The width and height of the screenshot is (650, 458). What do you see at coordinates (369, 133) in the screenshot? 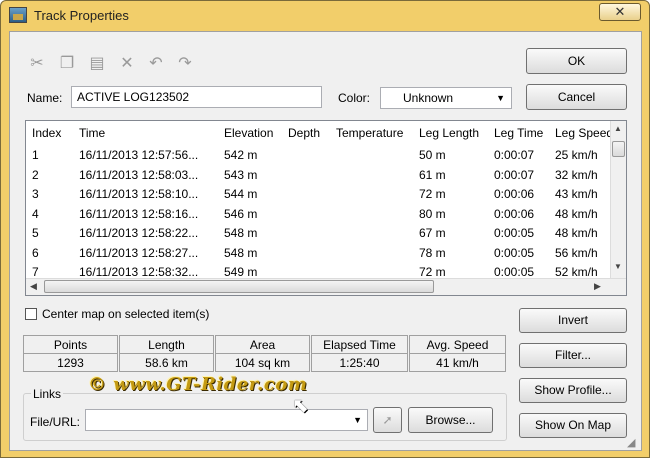
I see `column-header: Temperature` at bounding box center [369, 133].